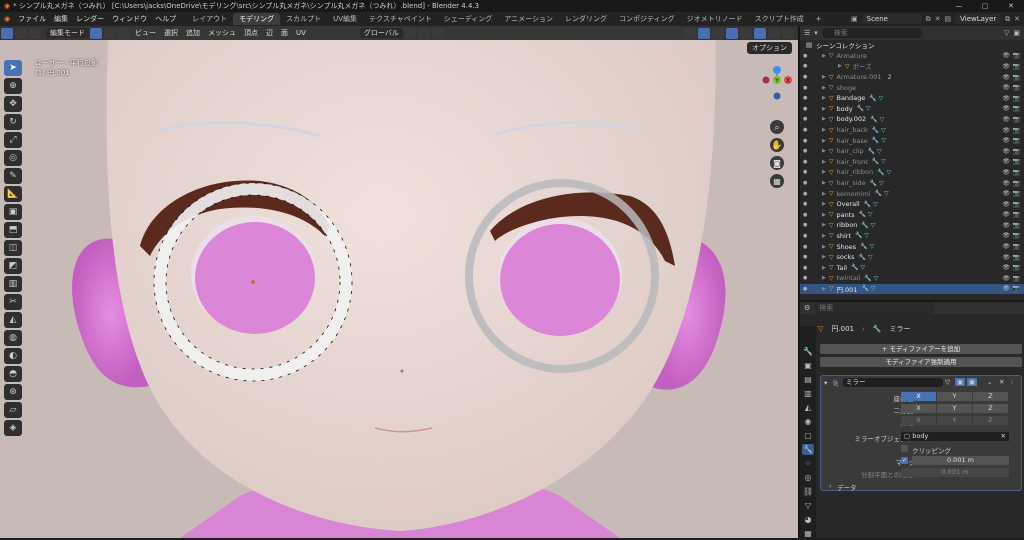  Describe the element at coordinates (1016, 33) in the screenshot. I see `new-collection-icon: ▣` at that location.